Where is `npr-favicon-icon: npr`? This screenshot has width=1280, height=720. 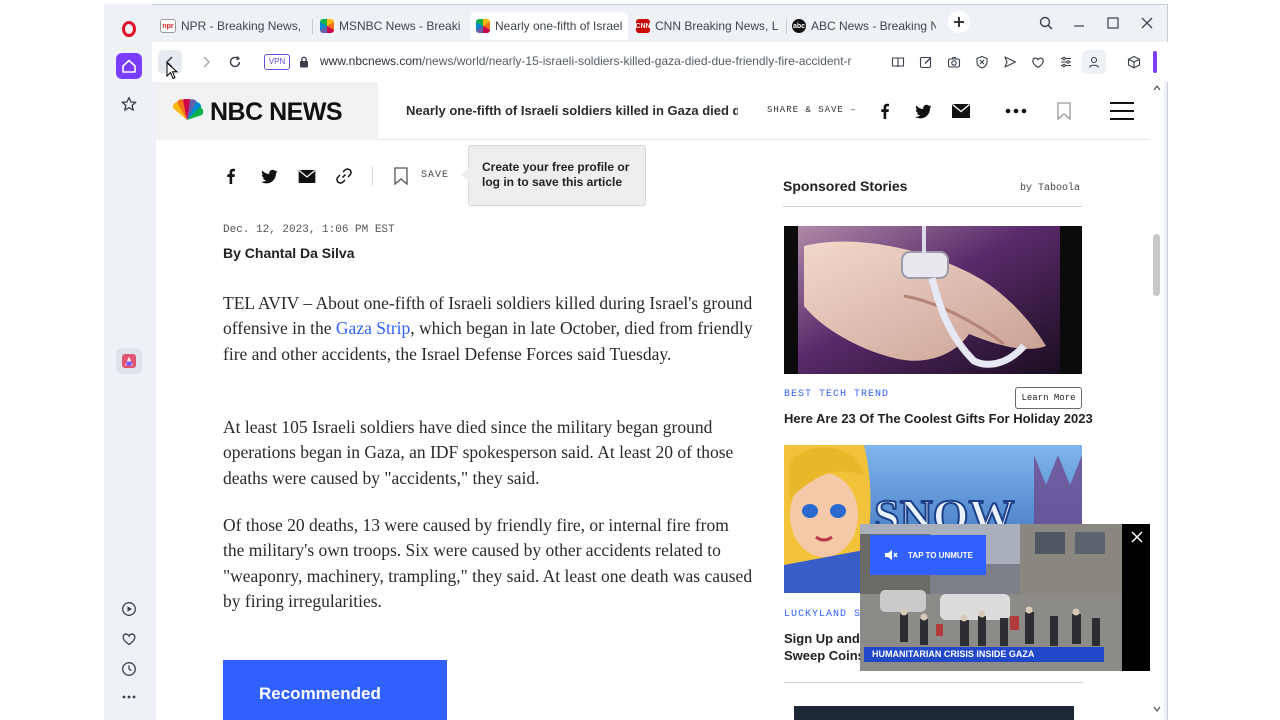 npr-favicon-icon: npr is located at coordinates (168, 26).